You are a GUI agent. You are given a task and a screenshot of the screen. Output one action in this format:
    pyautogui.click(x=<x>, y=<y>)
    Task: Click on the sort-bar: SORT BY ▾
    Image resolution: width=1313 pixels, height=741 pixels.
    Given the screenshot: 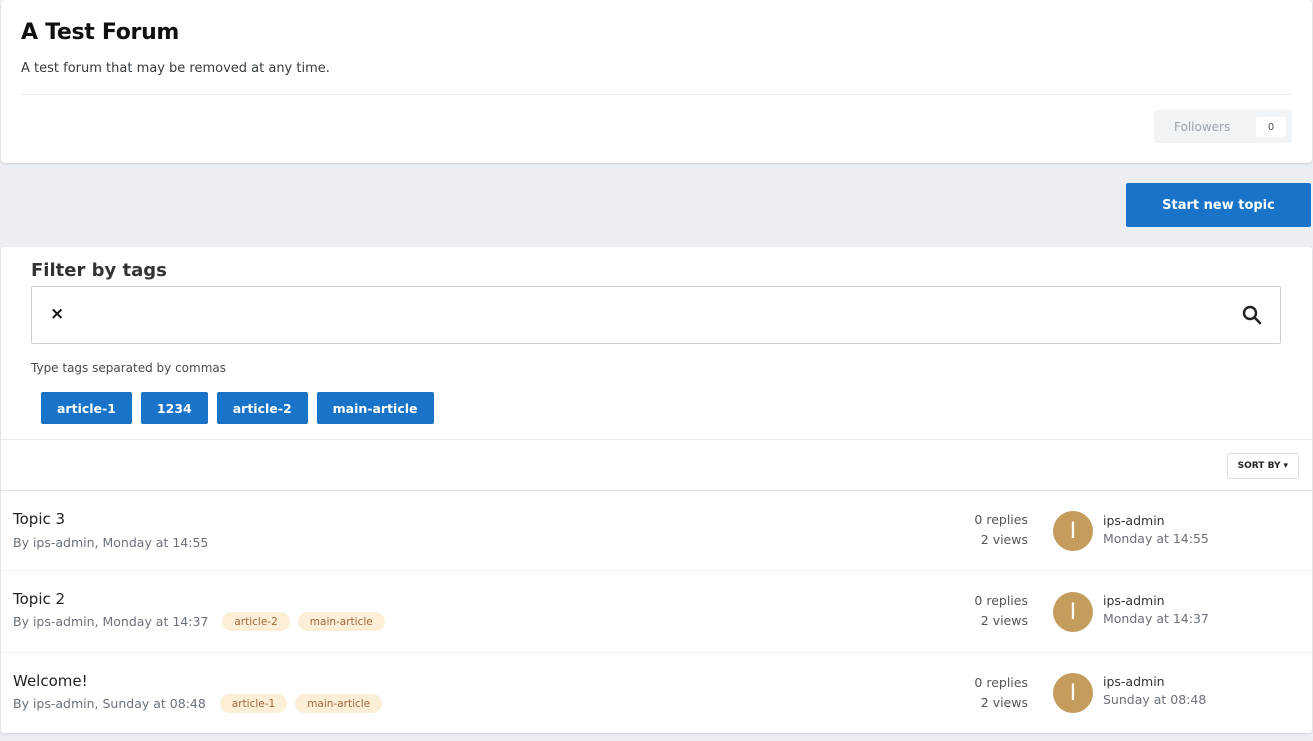 What is the action you would take?
    pyautogui.click(x=656, y=465)
    